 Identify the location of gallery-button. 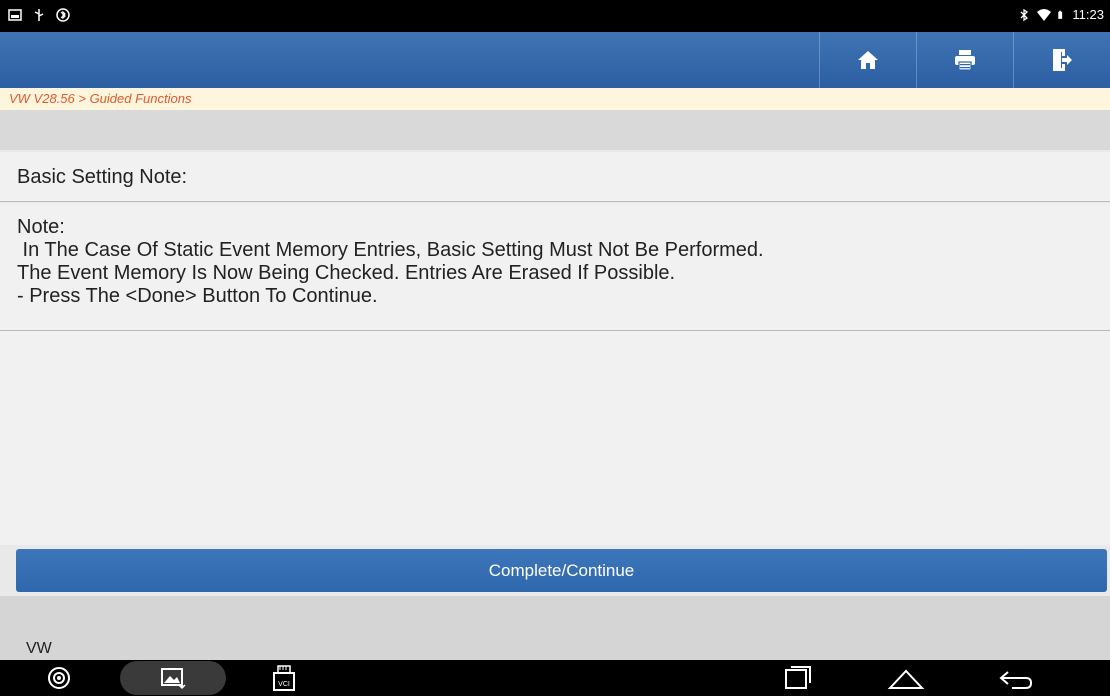
(173, 678).